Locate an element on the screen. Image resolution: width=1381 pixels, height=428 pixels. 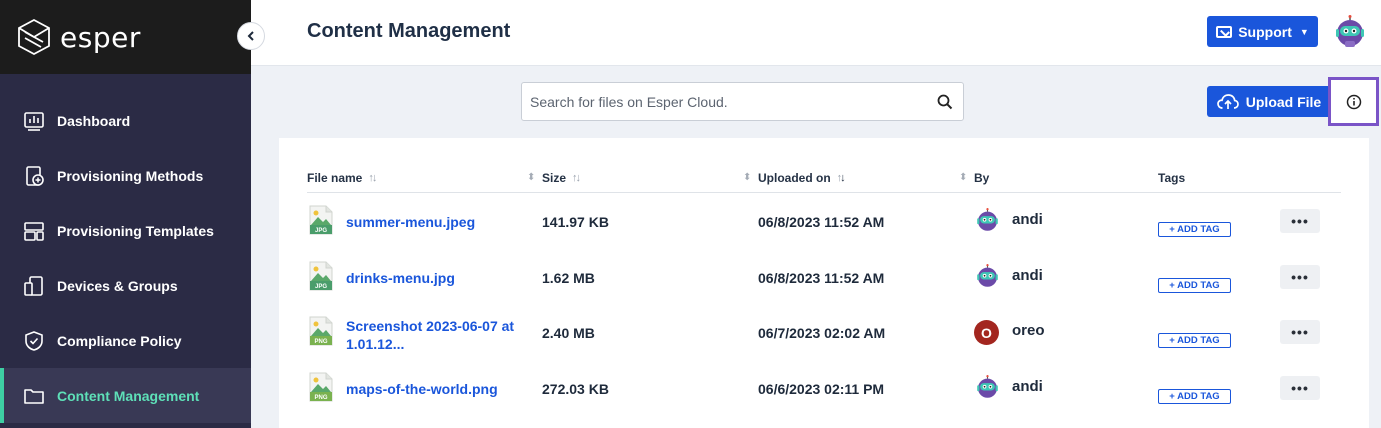
sidebar-item-label: Dashboard is located at coordinates (94, 120).